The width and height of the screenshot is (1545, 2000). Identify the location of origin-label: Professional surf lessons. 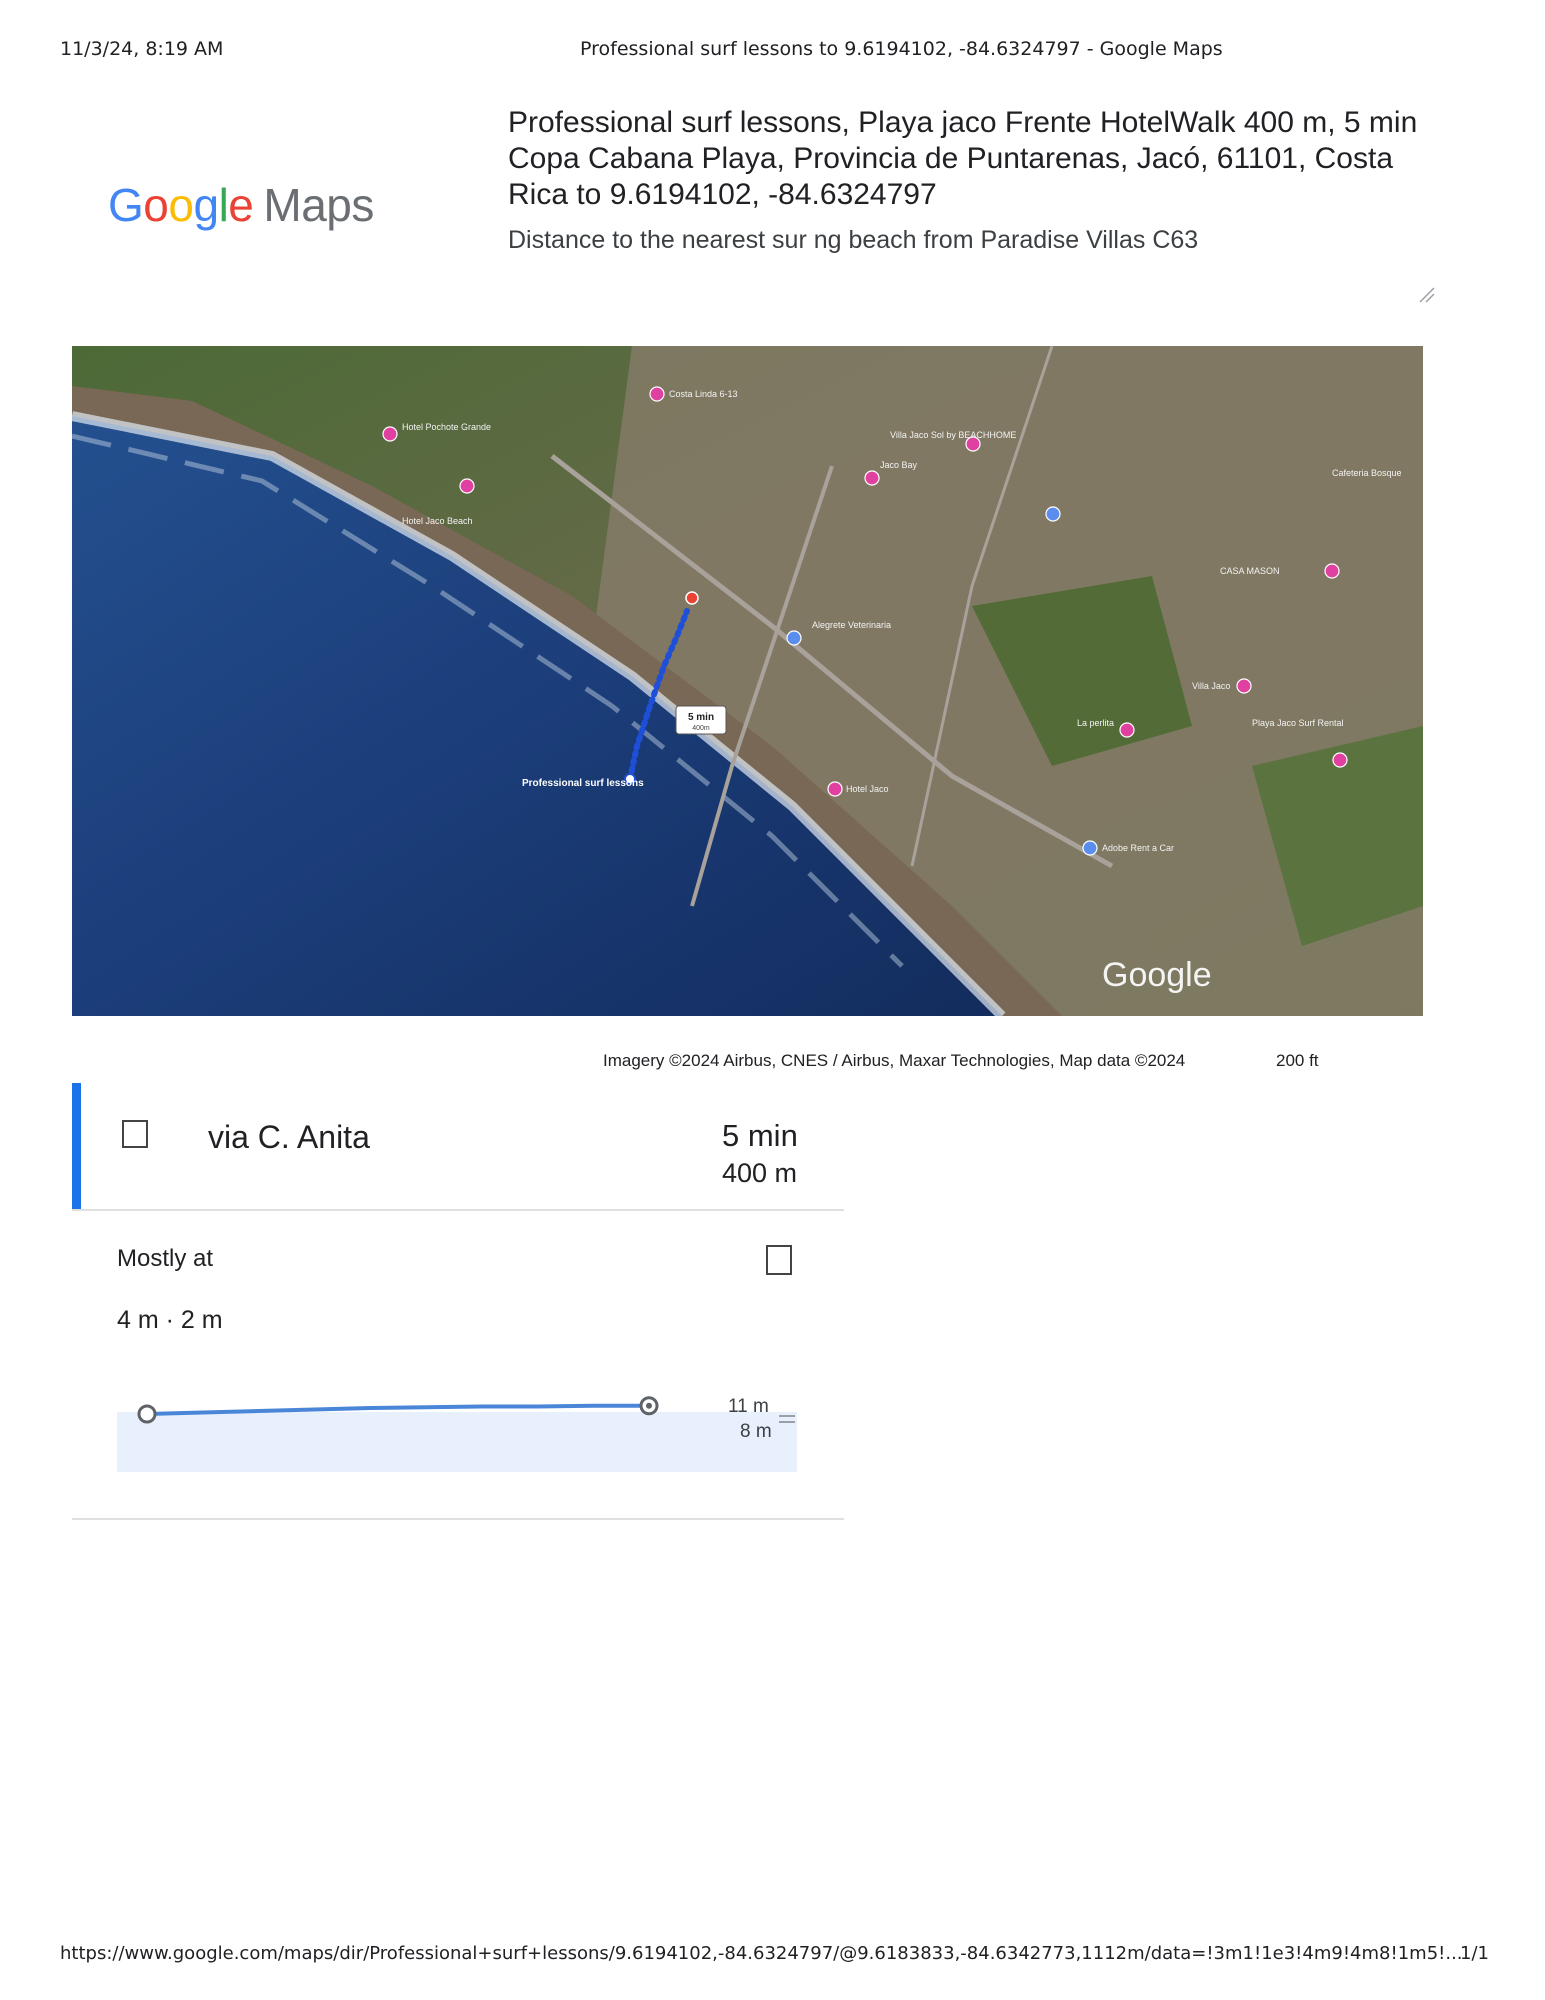
(583, 783).